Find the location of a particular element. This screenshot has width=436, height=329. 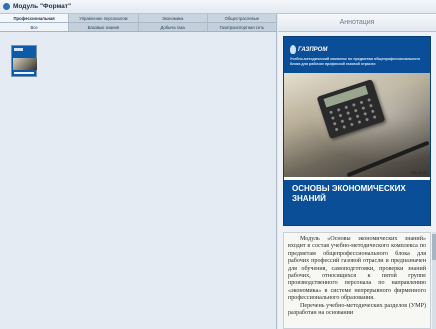

tab-all: Все is located at coordinates (35, 27).